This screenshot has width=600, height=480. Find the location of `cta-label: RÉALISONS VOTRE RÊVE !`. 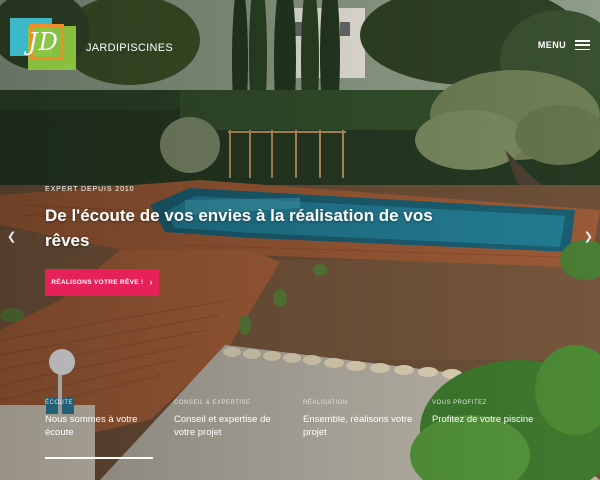

cta-label: RÉALISONS VOTRE RÊVE ! is located at coordinates (97, 282).